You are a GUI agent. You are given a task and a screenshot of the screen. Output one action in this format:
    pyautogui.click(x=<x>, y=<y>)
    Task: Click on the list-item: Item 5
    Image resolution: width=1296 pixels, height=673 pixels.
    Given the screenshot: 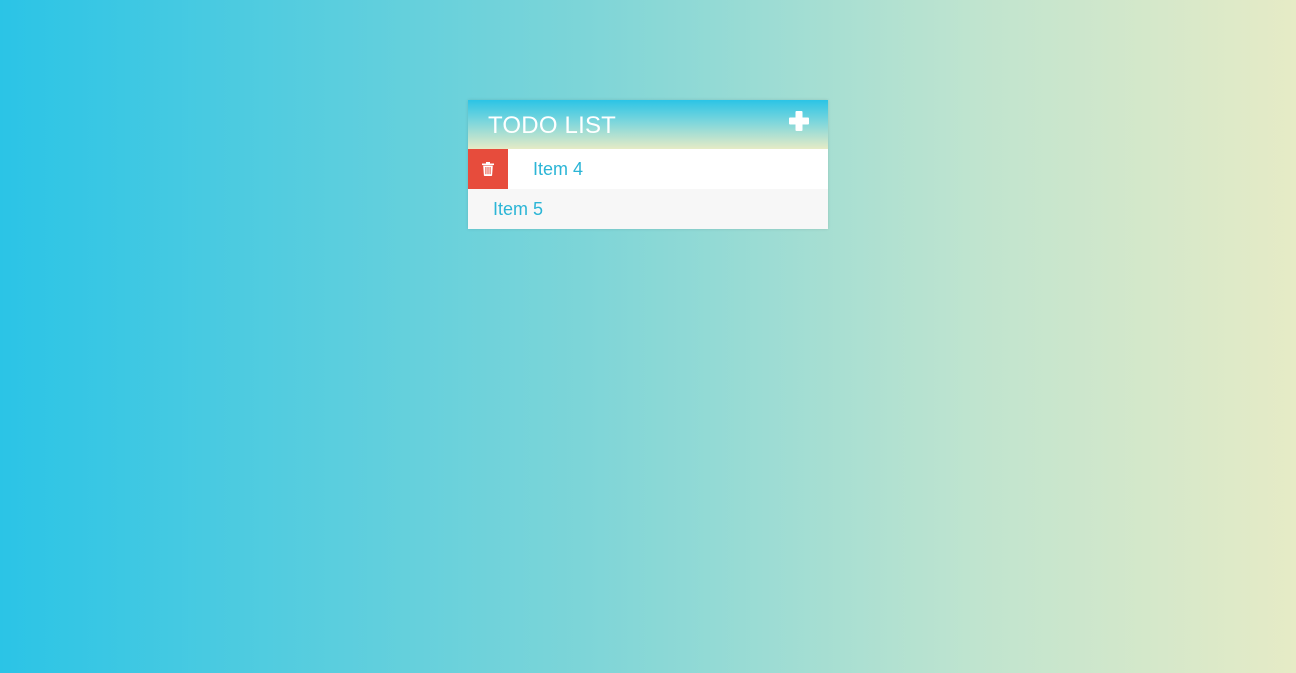 What is the action you would take?
    pyautogui.click(x=648, y=209)
    